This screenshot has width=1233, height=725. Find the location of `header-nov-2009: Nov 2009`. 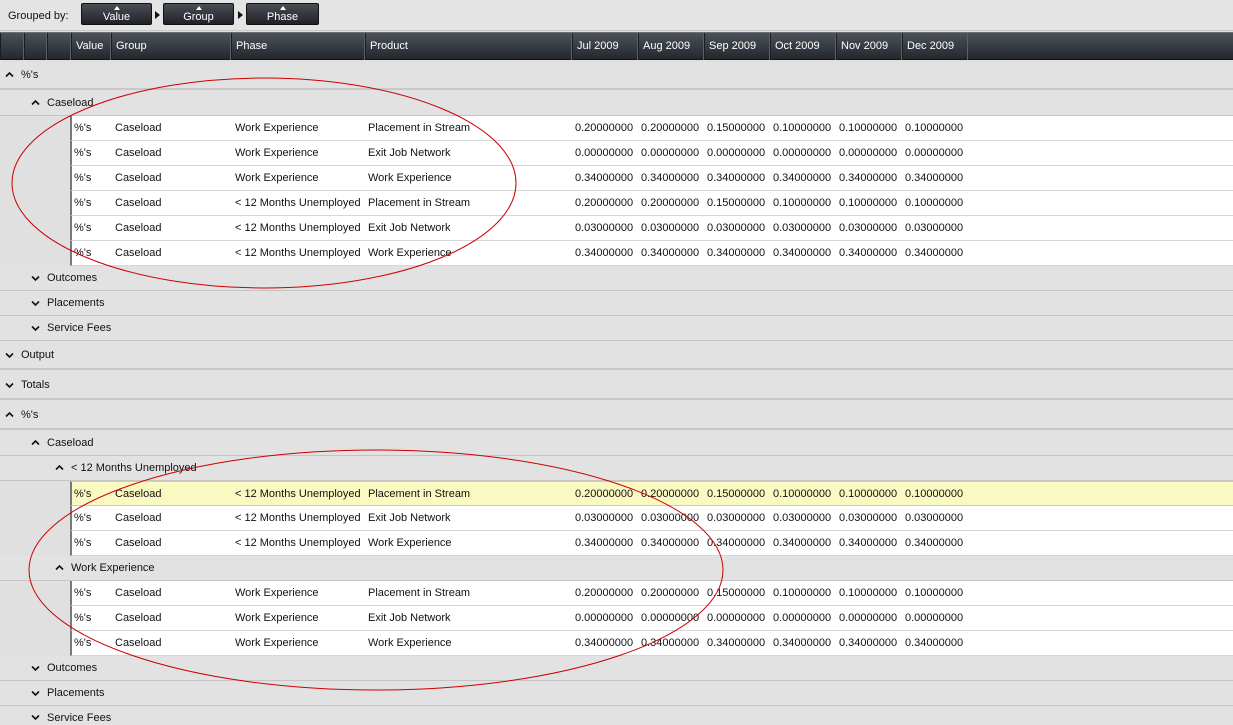

header-nov-2009: Nov 2009 is located at coordinates (869, 46).